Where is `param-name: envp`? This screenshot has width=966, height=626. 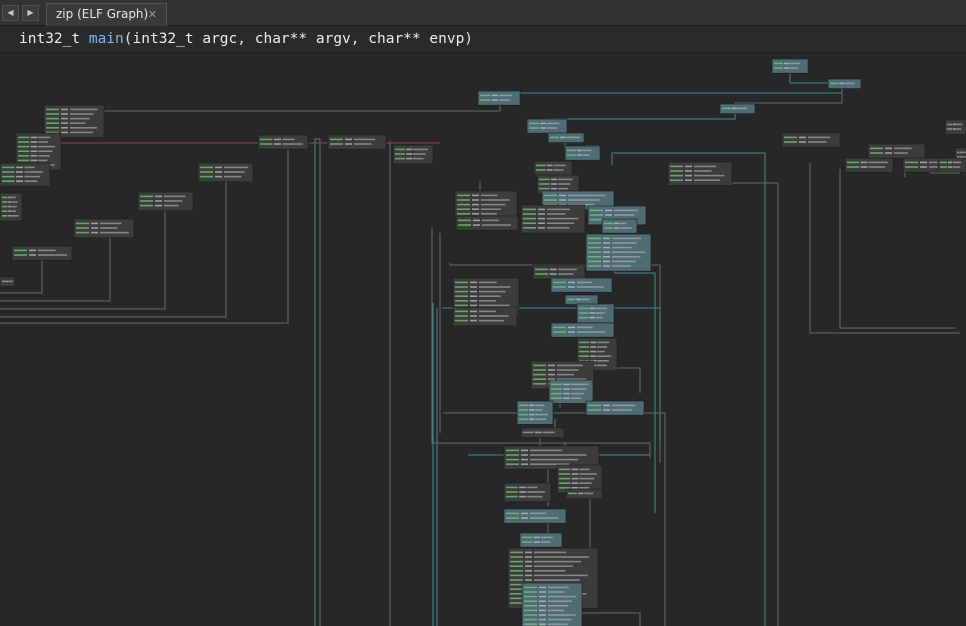
param-name: envp is located at coordinates (447, 39).